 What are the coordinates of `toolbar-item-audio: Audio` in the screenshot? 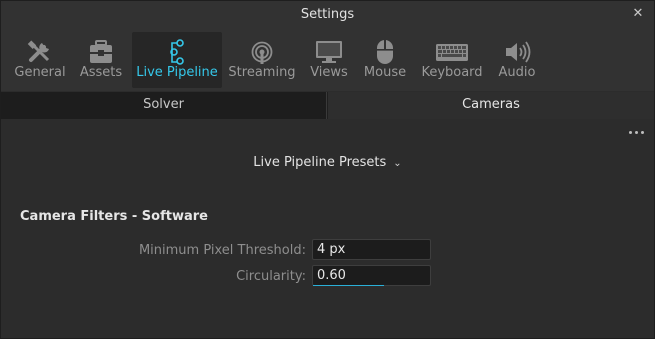 It's located at (517, 60).